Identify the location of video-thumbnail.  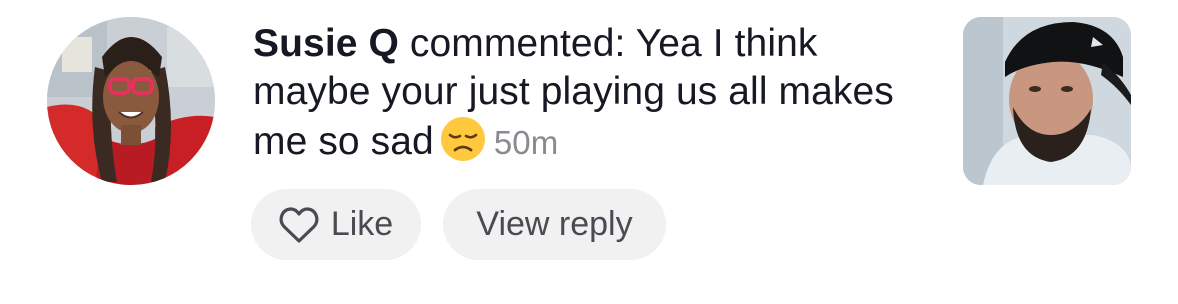
(1047, 101).